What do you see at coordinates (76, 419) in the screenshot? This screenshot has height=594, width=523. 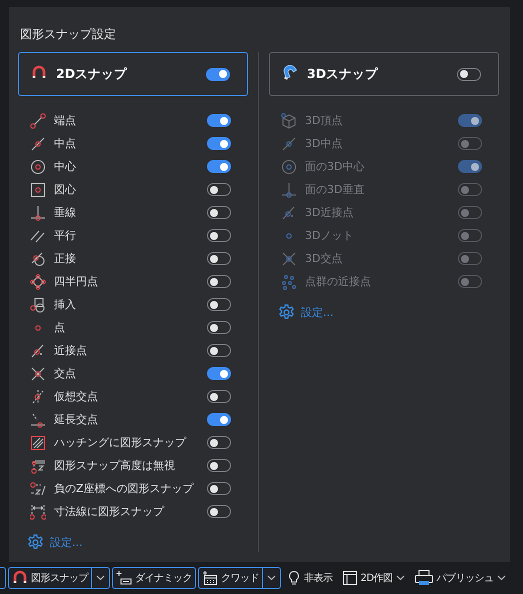 I see `snap-option-label: 延長交点` at bounding box center [76, 419].